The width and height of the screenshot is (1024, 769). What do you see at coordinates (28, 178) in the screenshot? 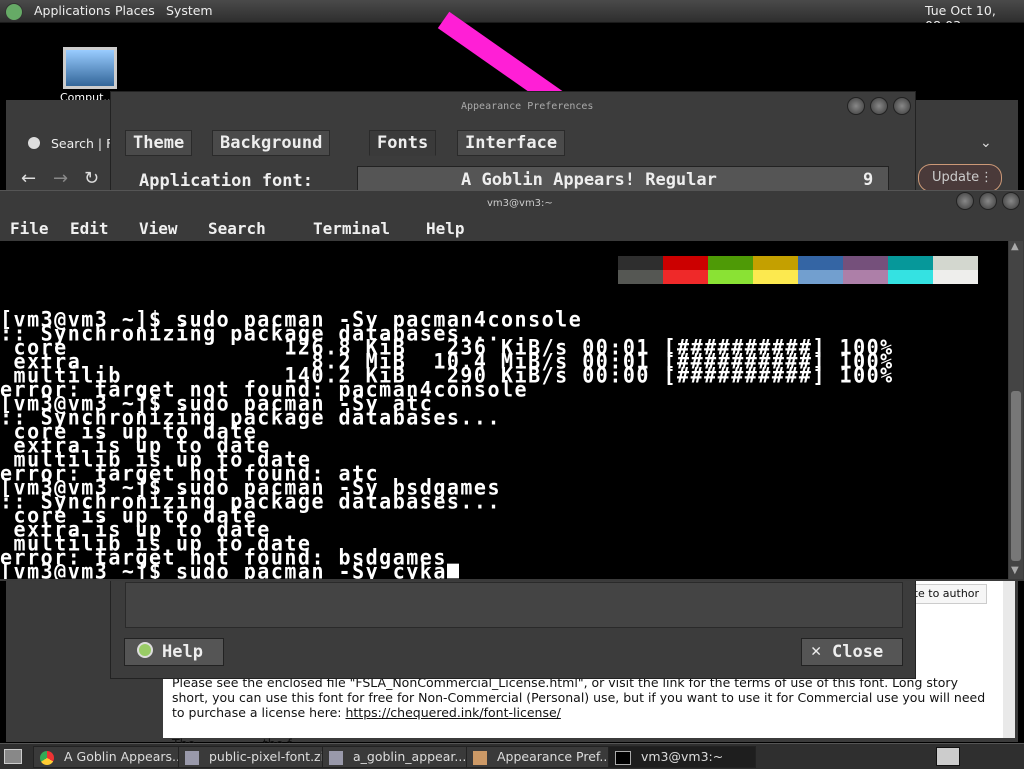
I see `back-icon: ←` at bounding box center [28, 178].